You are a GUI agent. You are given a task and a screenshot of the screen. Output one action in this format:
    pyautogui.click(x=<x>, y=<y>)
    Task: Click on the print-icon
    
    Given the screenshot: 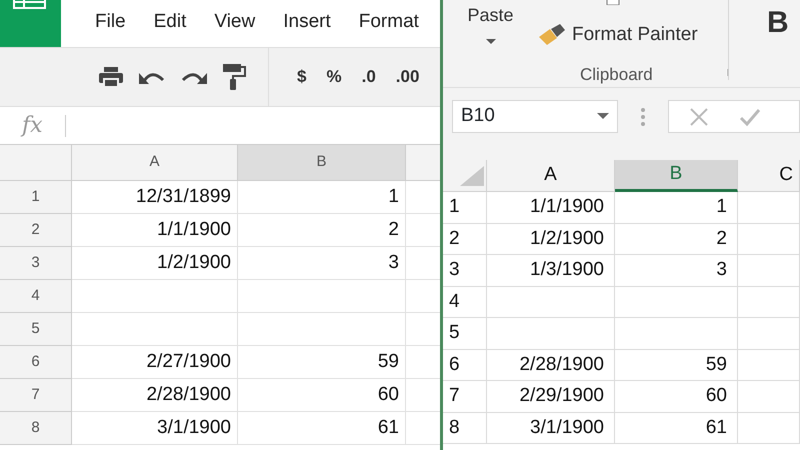 What is the action you would take?
    pyautogui.click(x=111, y=77)
    